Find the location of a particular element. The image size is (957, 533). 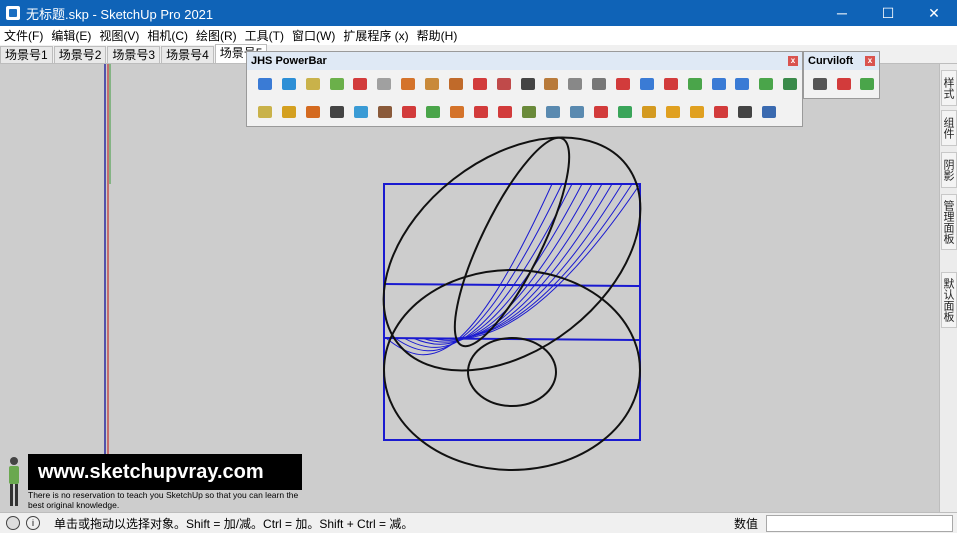

menu-view: 视图(V) is located at coordinates (119, 35).